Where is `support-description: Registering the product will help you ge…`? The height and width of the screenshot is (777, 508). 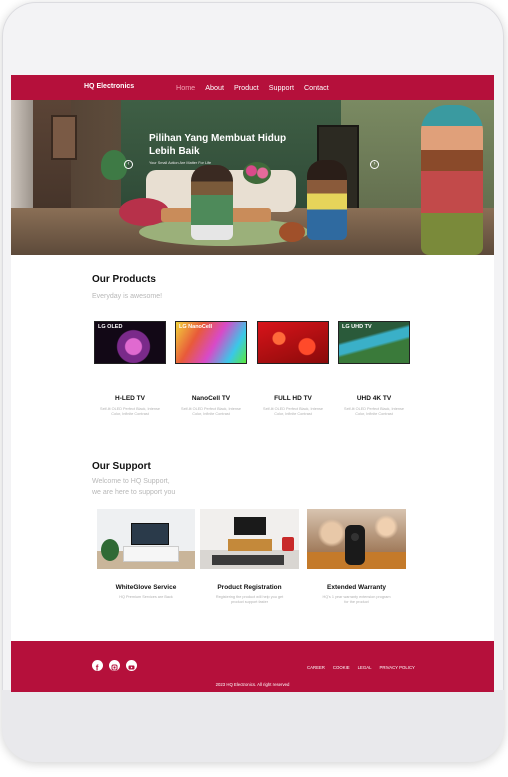 support-description: Registering the product will help you ge… is located at coordinates (249, 599).